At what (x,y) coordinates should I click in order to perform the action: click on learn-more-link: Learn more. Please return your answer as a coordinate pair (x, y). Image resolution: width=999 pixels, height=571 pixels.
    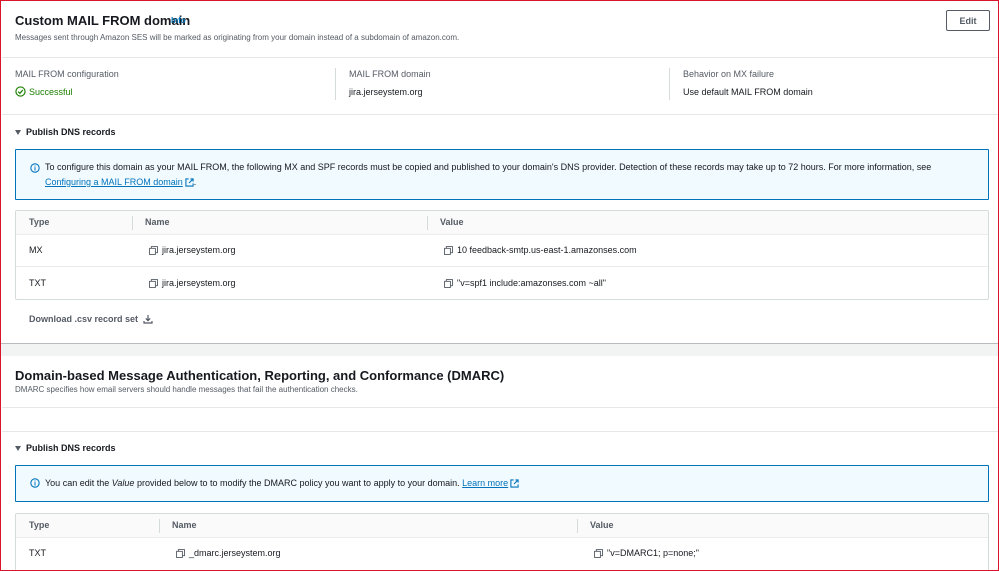
    Looking at the image, I should click on (485, 483).